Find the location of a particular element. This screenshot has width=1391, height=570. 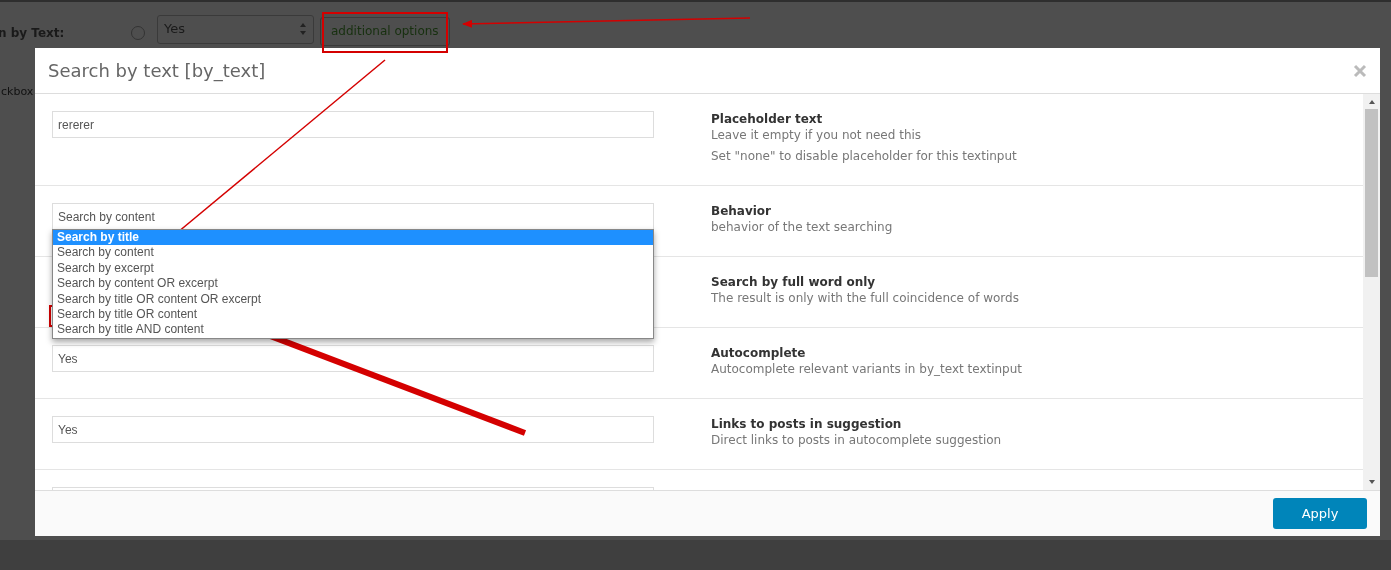

side-label: ckbox is located at coordinates (17, 92).